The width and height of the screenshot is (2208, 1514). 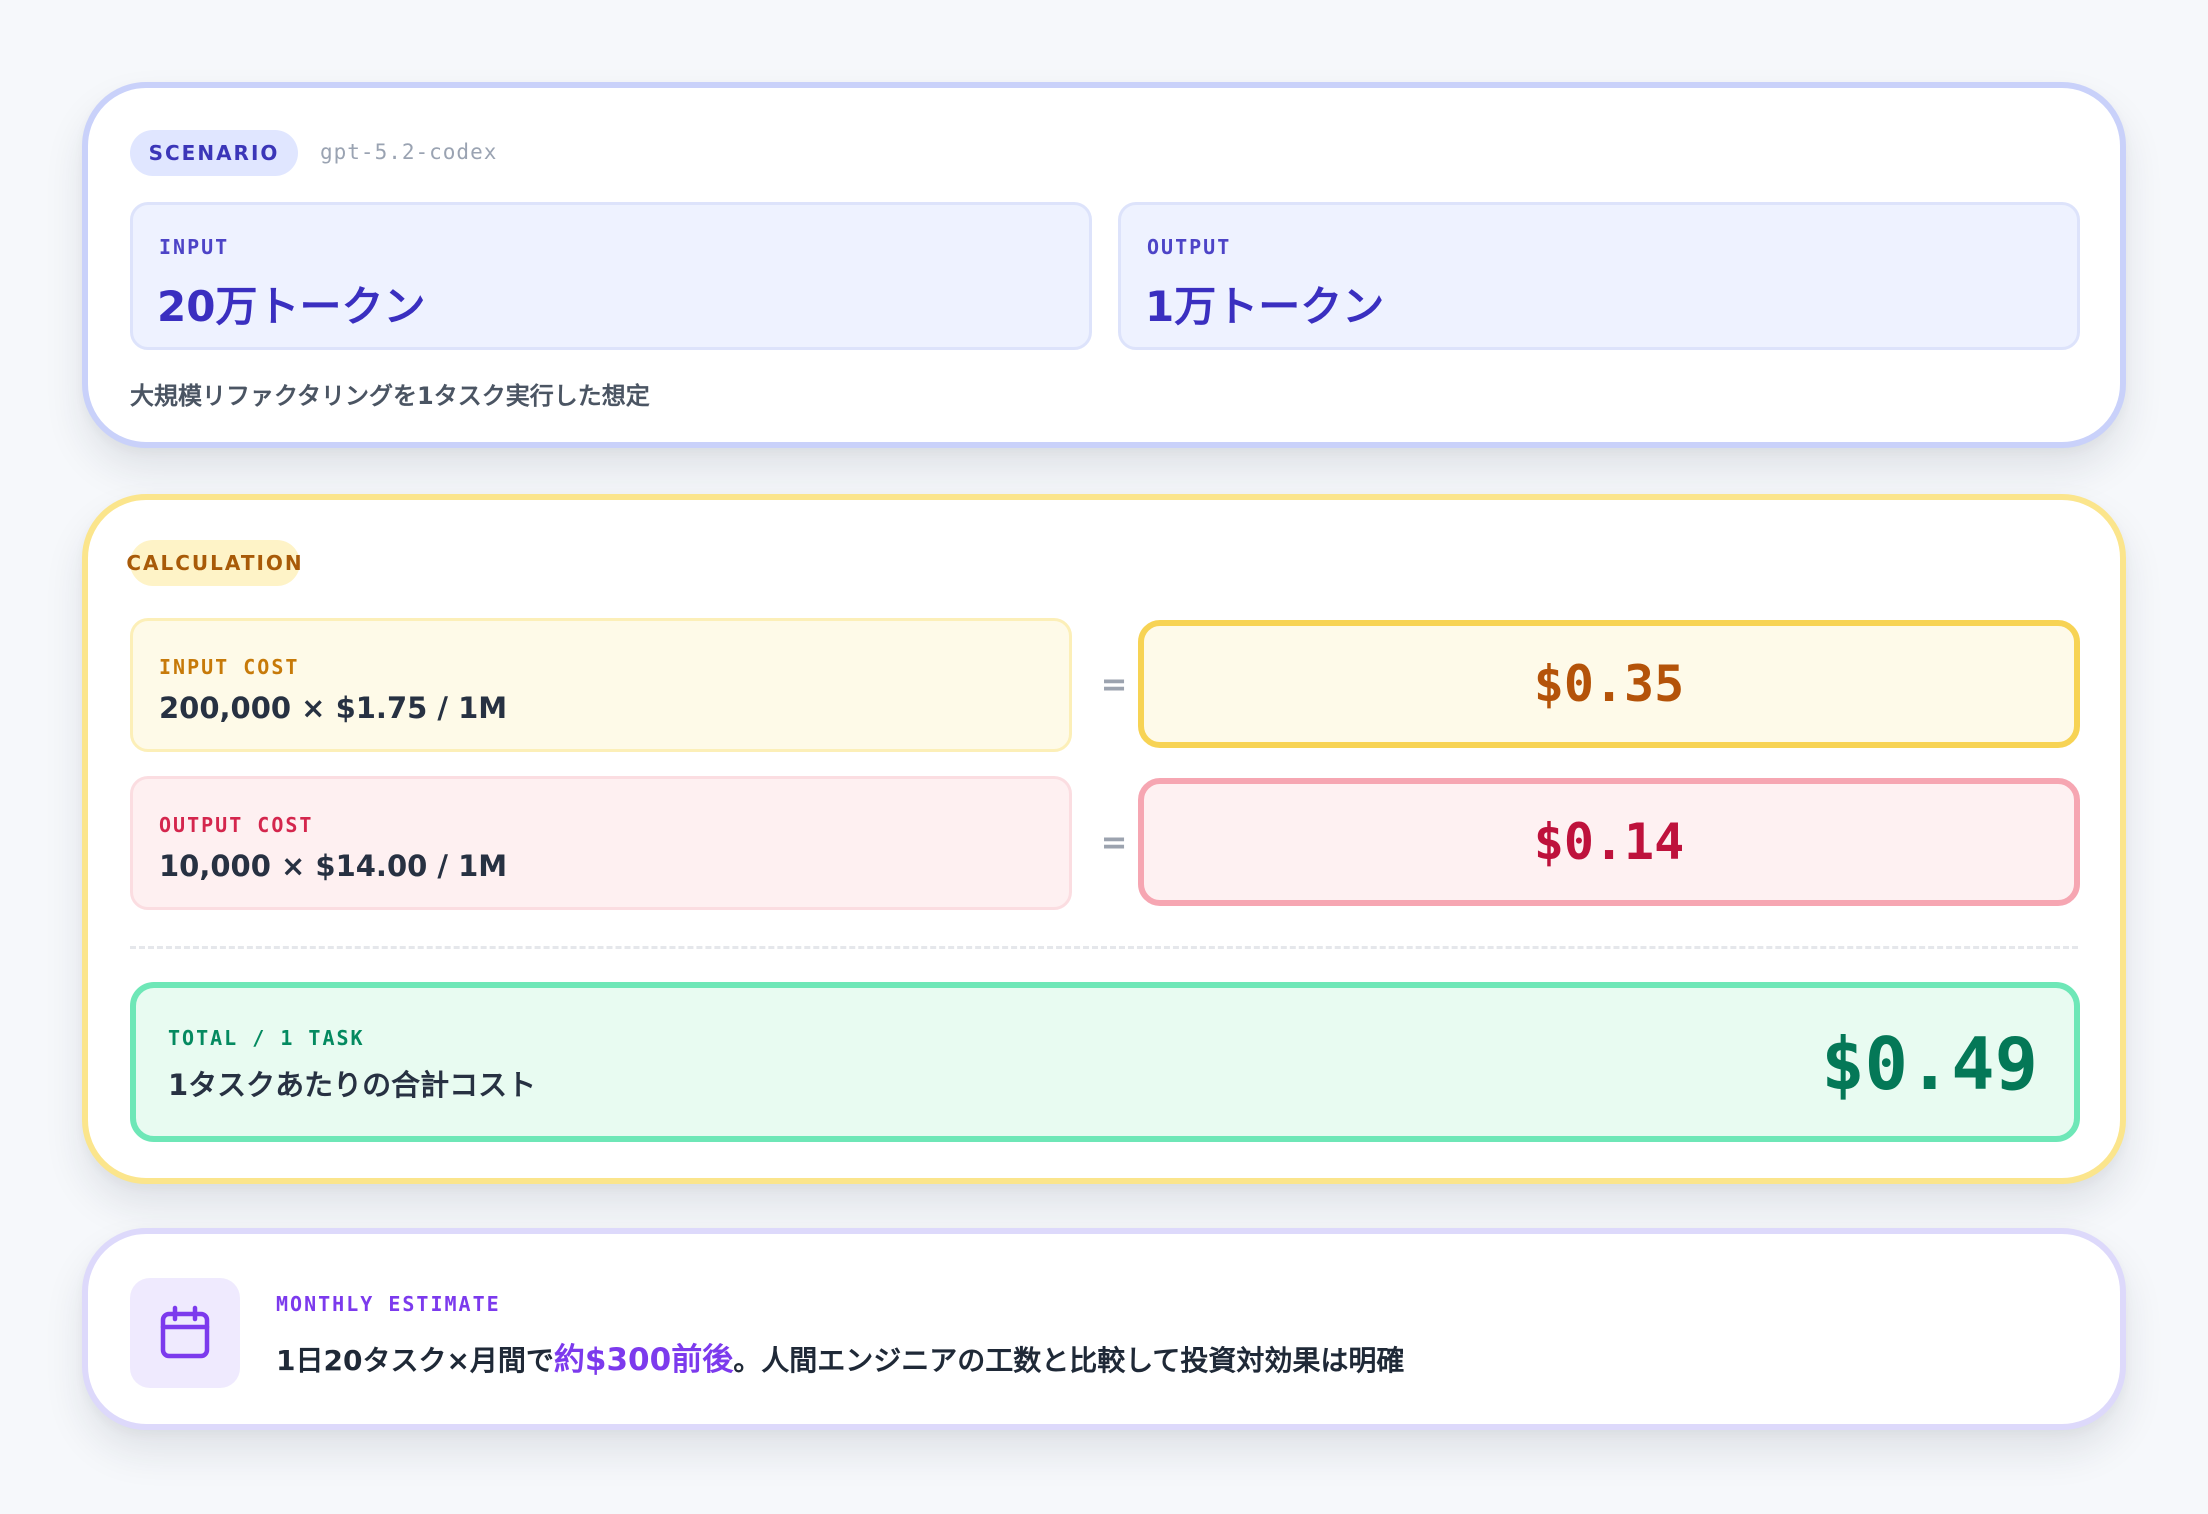 What do you see at coordinates (185, 1333) in the screenshot?
I see `calendar-icon` at bounding box center [185, 1333].